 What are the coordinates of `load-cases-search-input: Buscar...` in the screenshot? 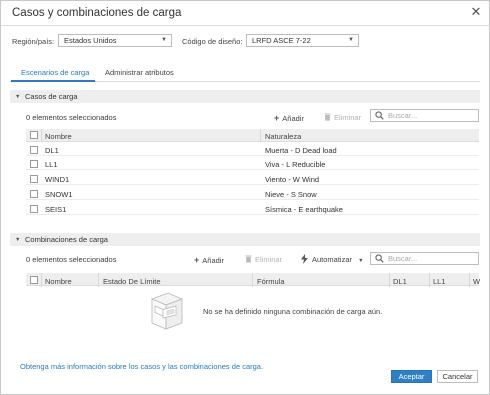 It's located at (424, 115).